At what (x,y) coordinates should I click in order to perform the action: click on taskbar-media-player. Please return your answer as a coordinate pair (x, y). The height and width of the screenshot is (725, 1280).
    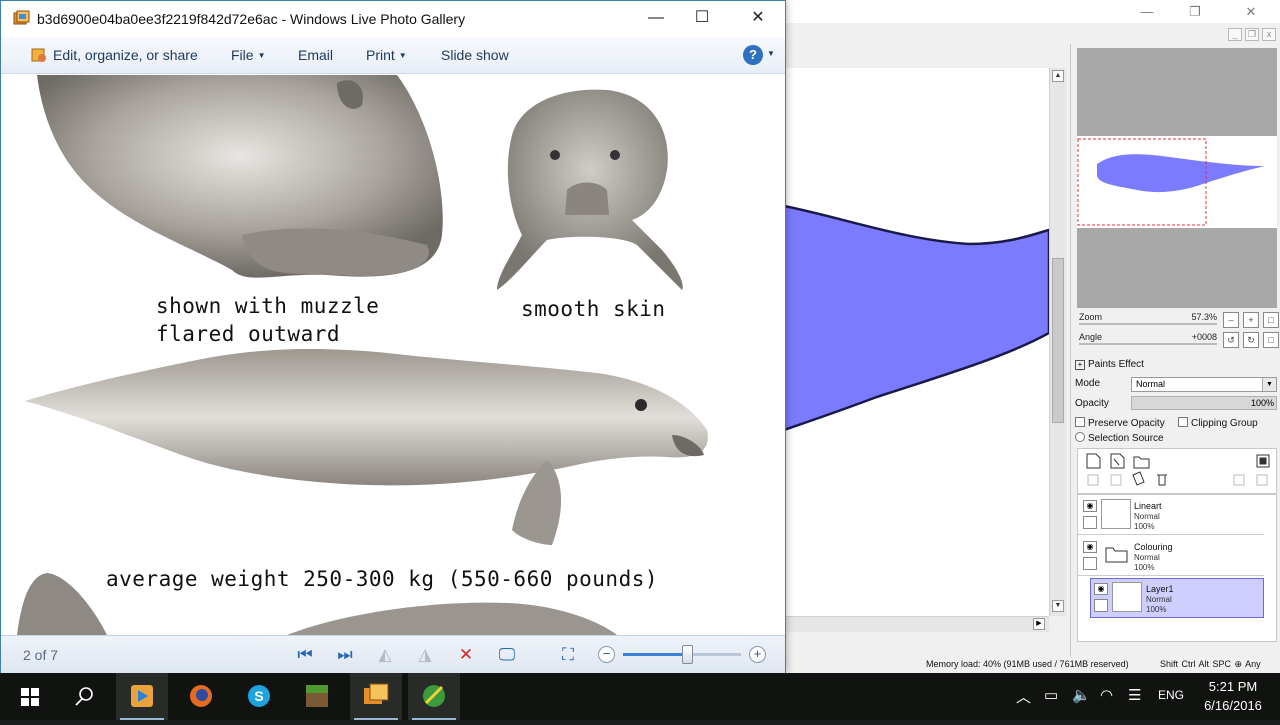
    Looking at the image, I should click on (142, 696).